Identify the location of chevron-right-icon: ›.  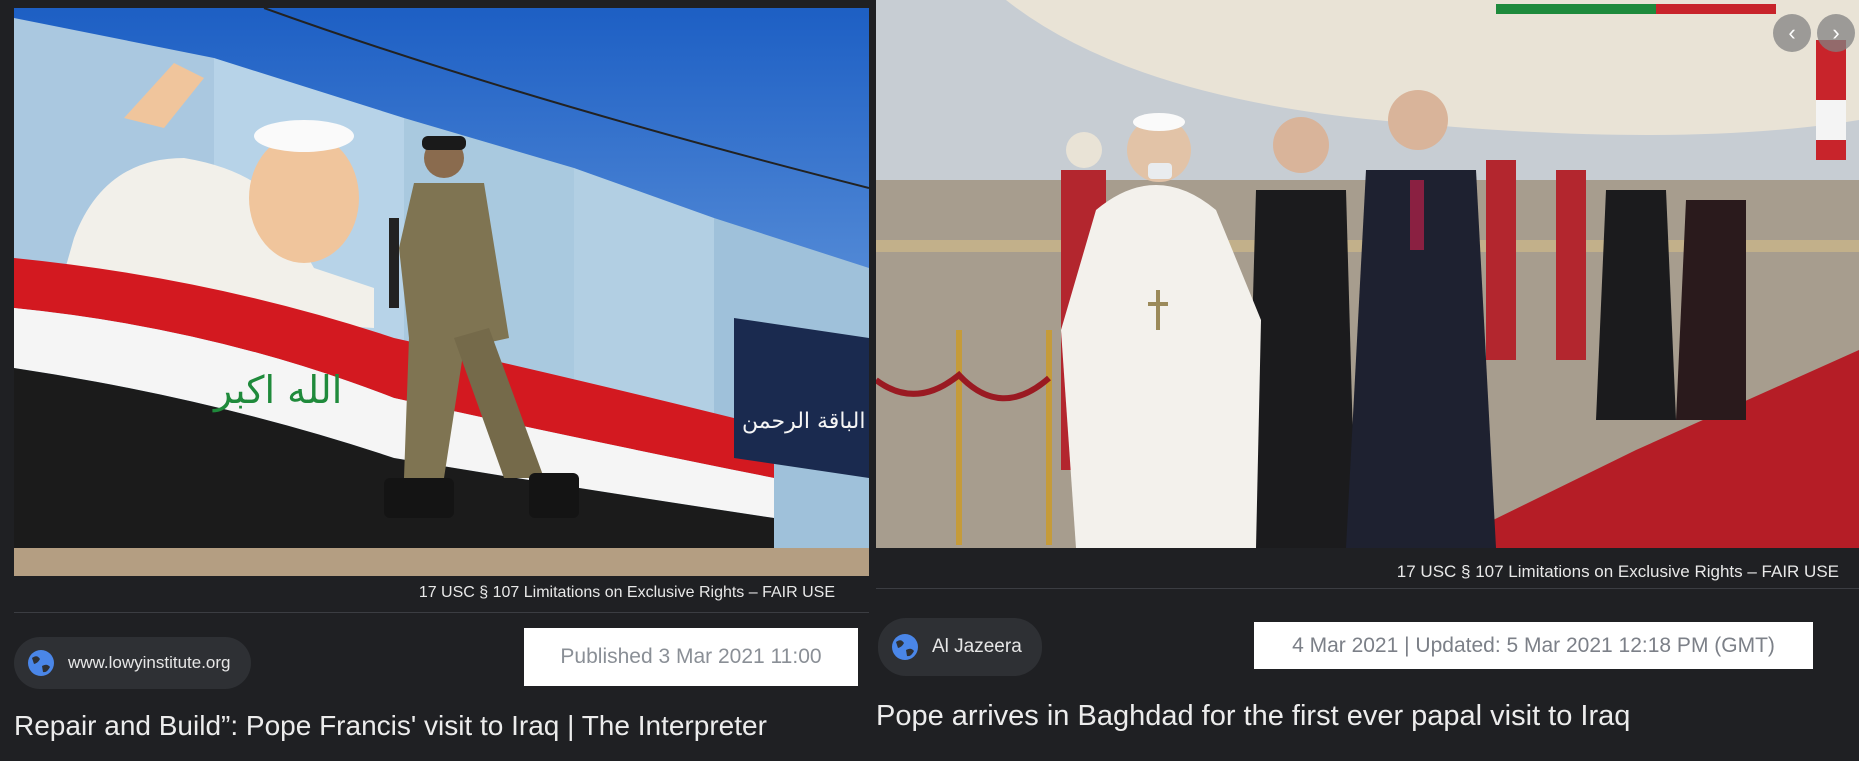
(1836, 33).